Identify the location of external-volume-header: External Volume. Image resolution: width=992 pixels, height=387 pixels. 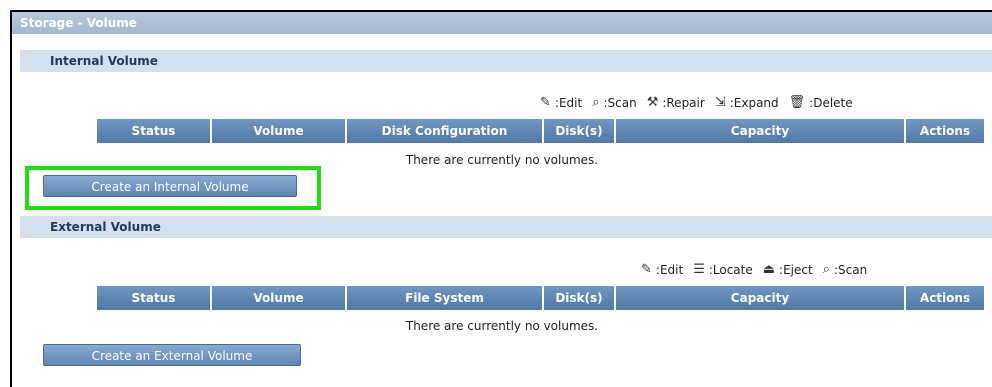
(506, 227).